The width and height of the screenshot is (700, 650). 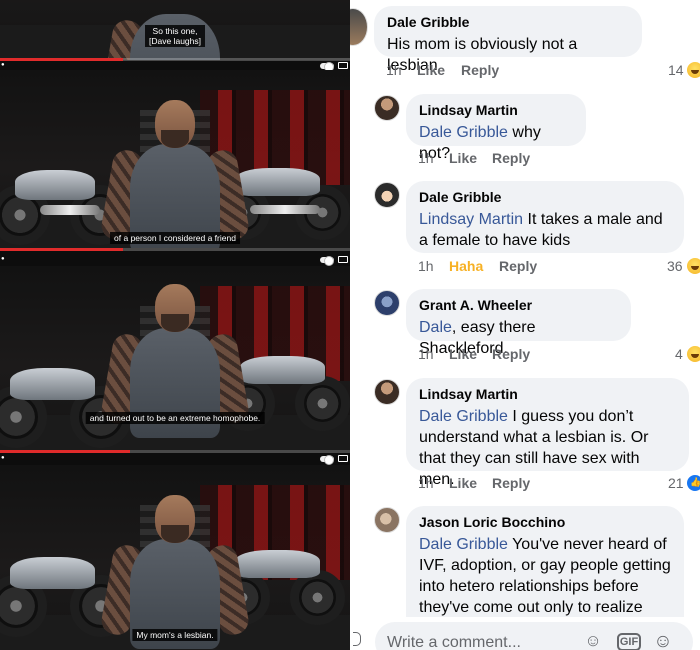 I want to click on haha-button: Haha, so click(x=466, y=266).